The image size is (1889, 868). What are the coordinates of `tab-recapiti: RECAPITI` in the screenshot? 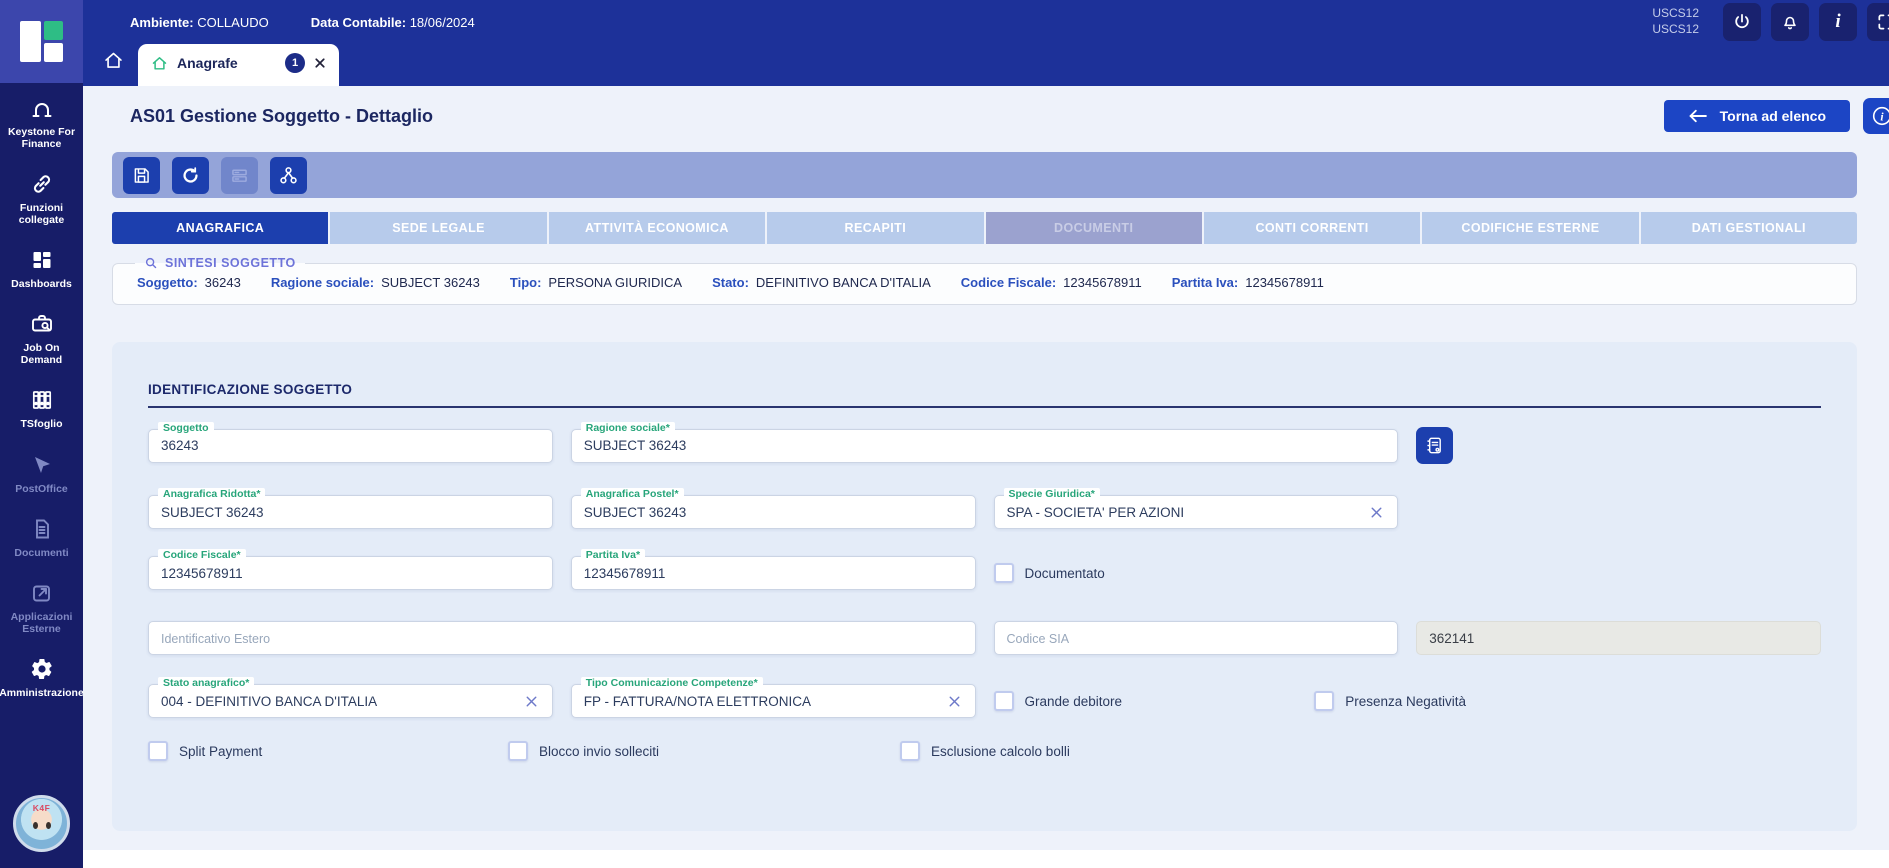 It's located at (875, 228).